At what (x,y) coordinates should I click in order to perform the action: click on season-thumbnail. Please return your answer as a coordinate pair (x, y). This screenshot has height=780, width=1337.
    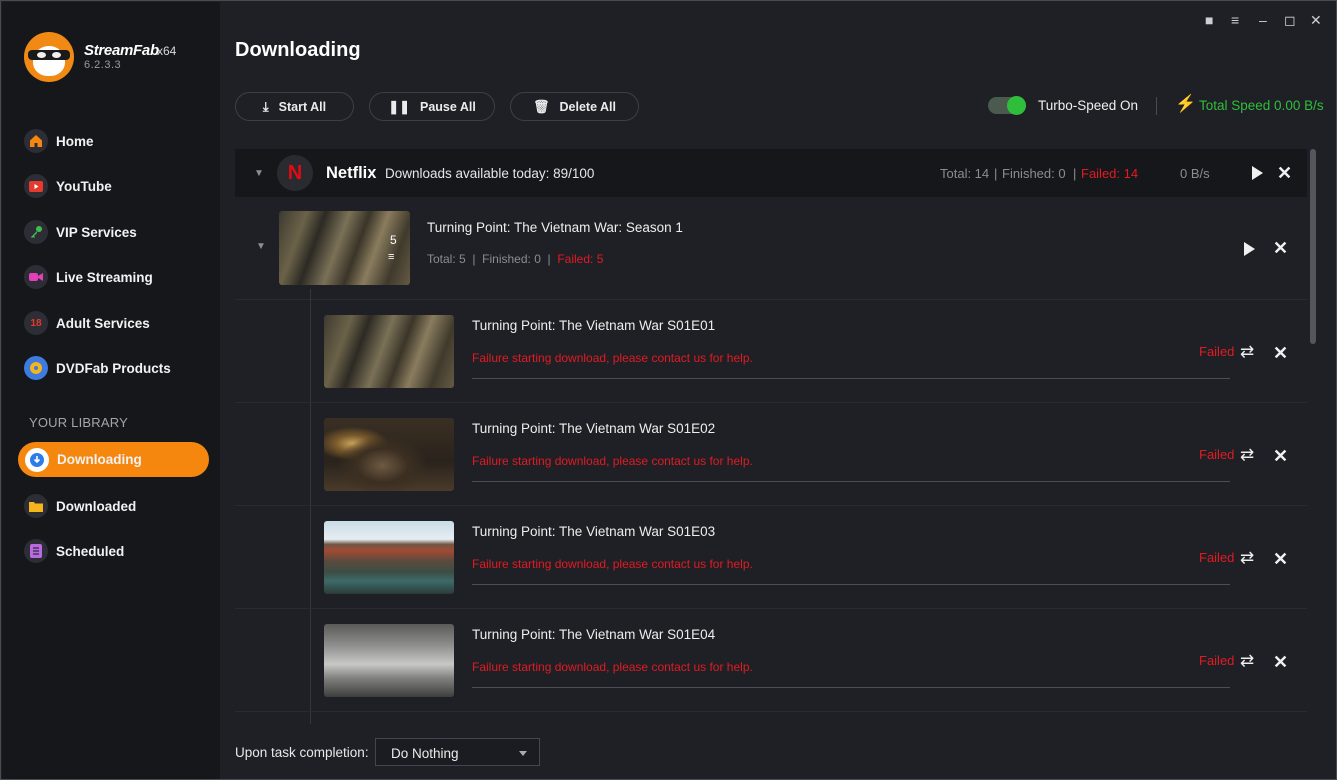
    Looking at the image, I should click on (344, 248).